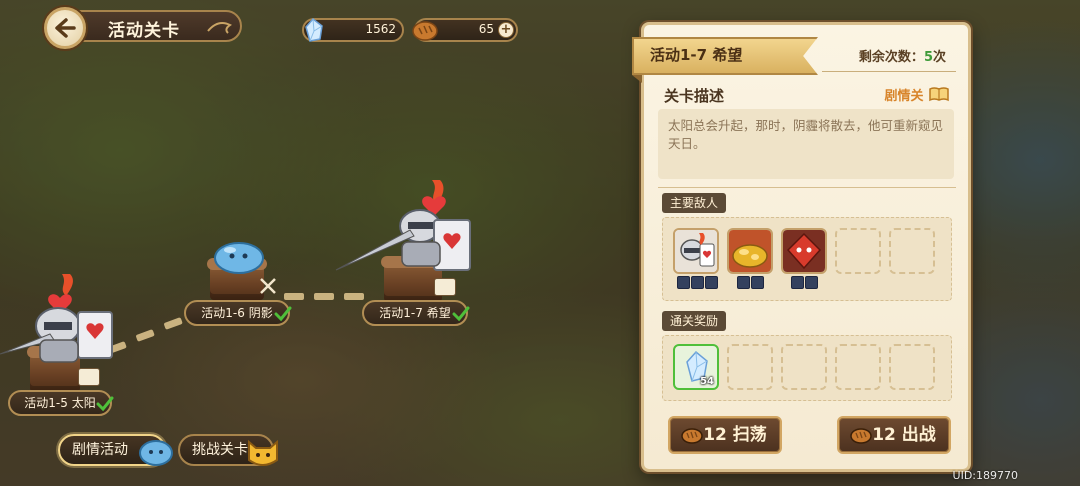  I want to click on battle-button: 12 出战, so click(894, 435).